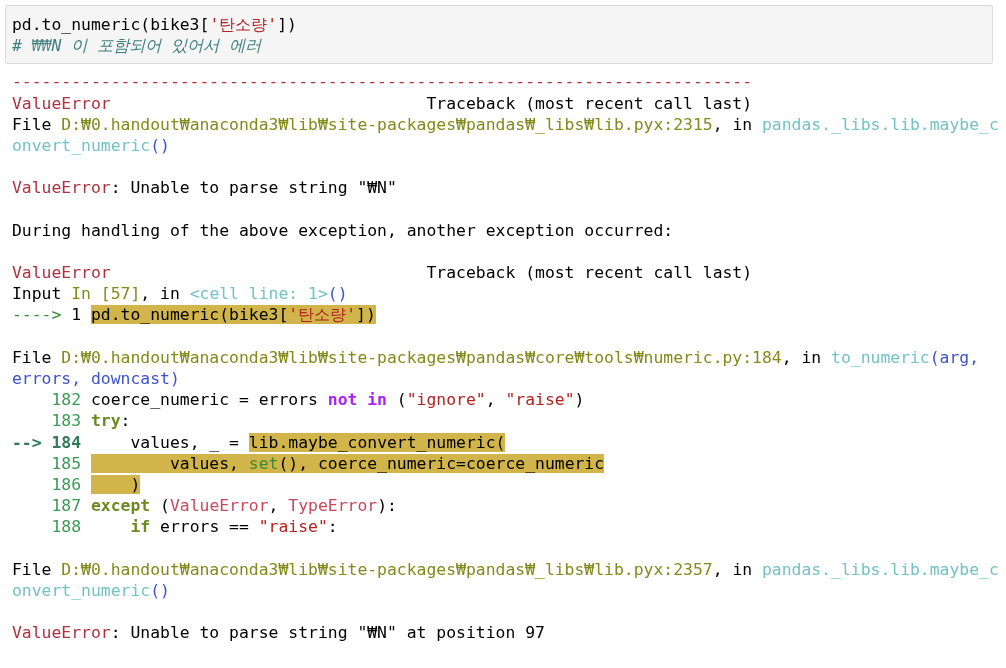 This screenshot has width=1006, height=668. I want to click on traceback-line: 188 if errors == "raise":, so click(194, 527).